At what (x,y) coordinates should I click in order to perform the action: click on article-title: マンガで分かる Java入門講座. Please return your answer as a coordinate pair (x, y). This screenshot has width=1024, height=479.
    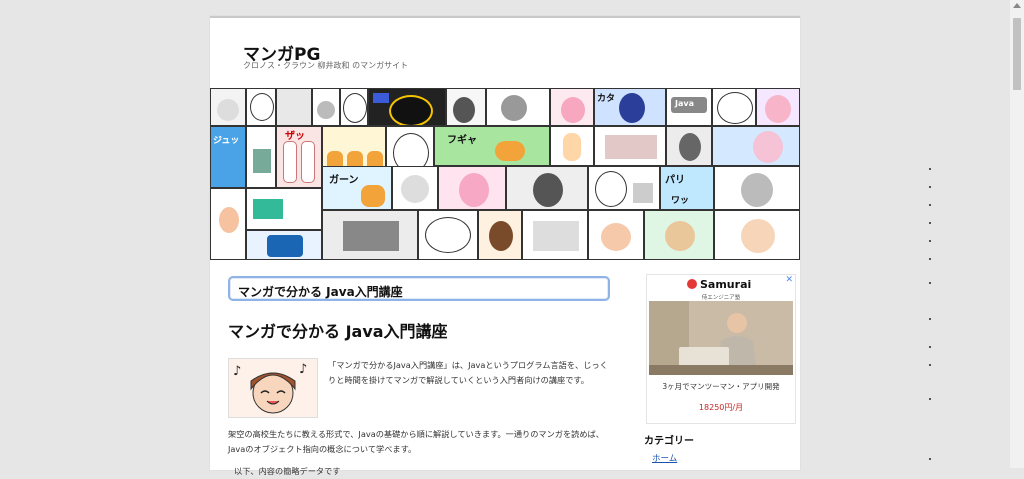
    Looking at the image, I should click on (338, 331).